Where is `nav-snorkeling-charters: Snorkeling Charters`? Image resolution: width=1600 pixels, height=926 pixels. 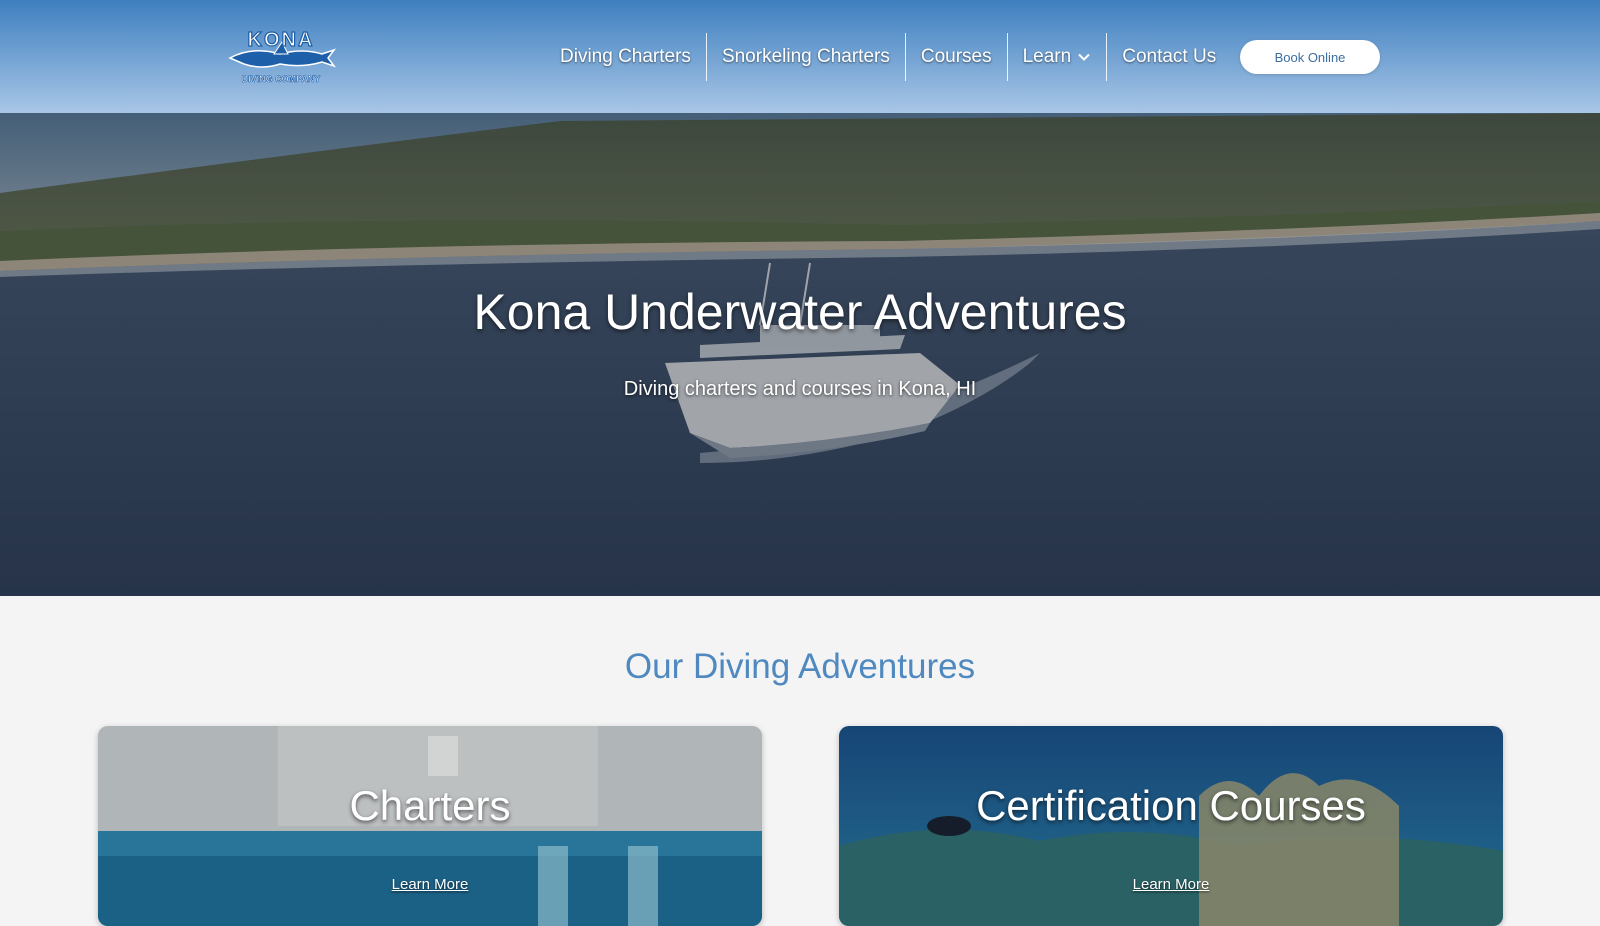 nav-snorkeling-charters: Snorkeling Charters is located at coordinates (806, 57).